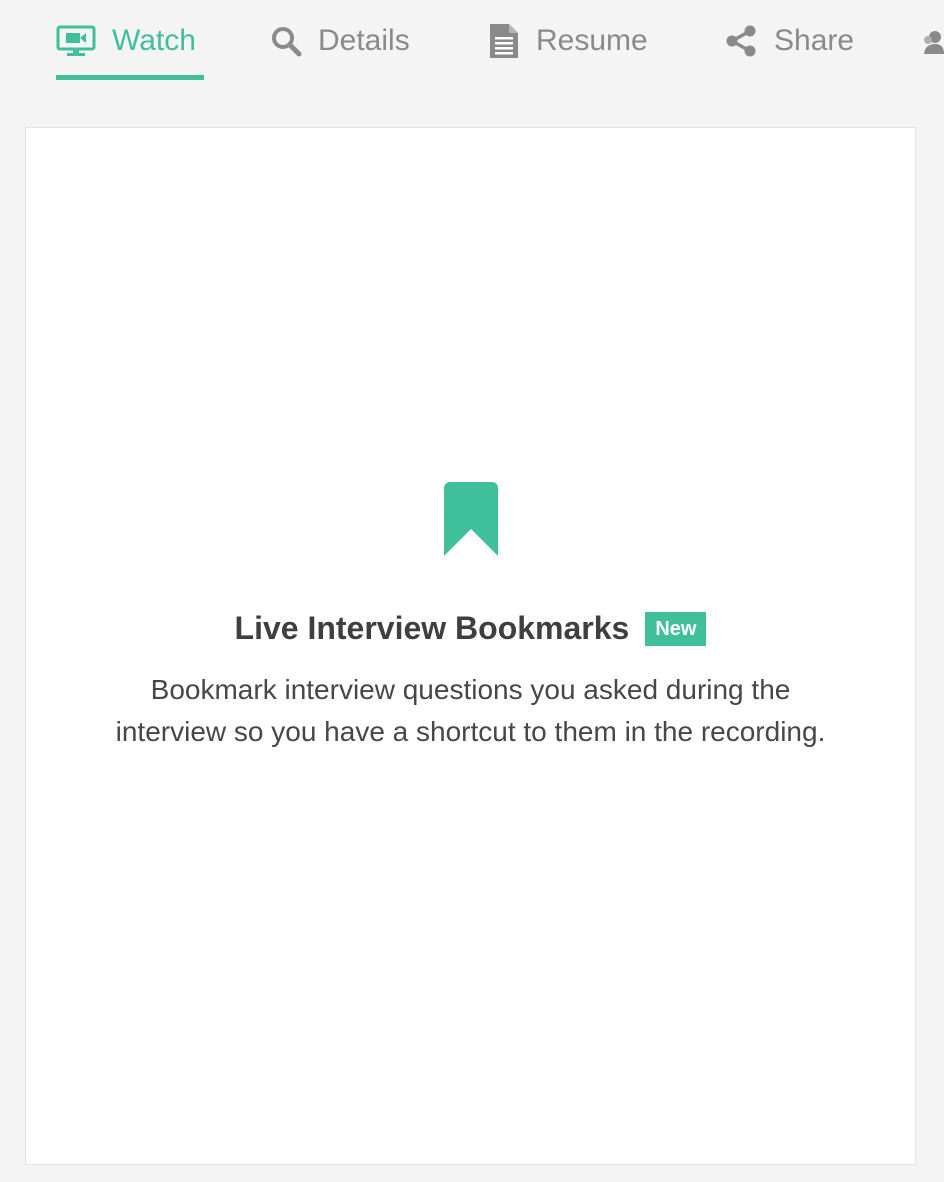 This screenshot has height=1182, width=944. What do you see at coordinates (504, 41) in the screenshot?
I see `document-icon` at bounding box center [504, 41].